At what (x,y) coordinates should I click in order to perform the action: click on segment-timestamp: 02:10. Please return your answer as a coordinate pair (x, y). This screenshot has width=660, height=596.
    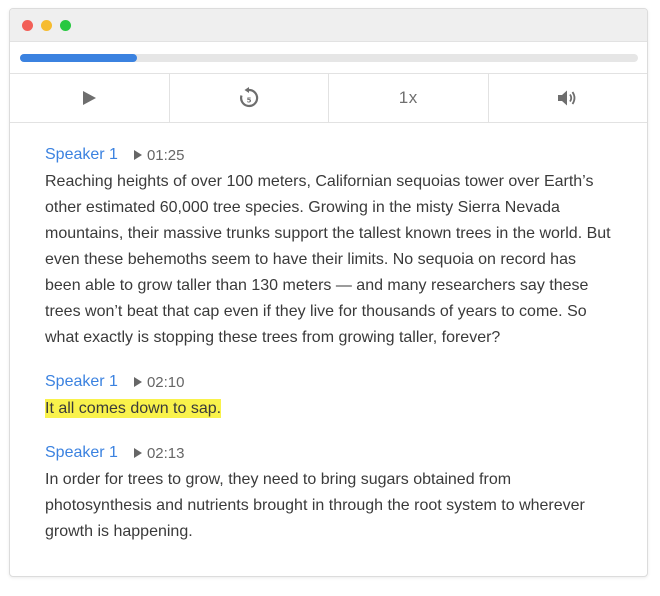
    Looking at the image, I should click on (159, 382).